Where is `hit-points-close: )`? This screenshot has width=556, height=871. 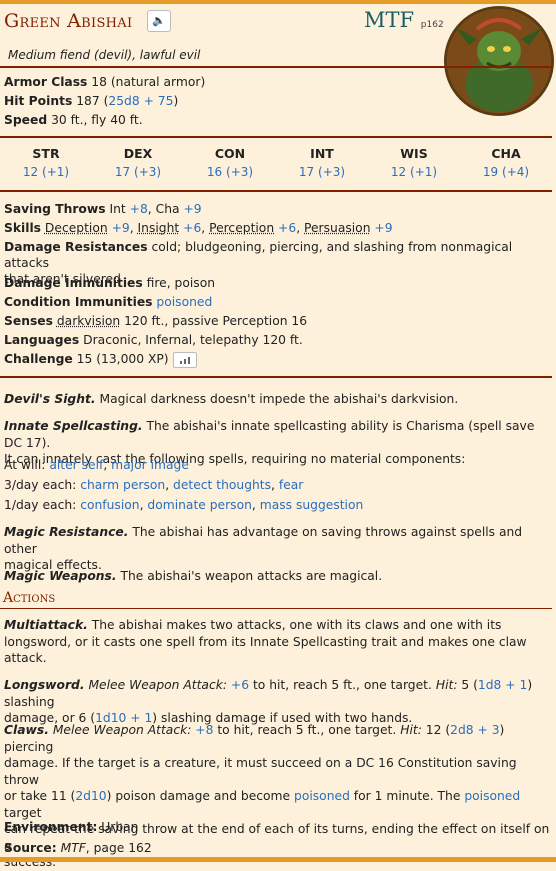 hit-points-close: ) is located at coordinates (176, 101).